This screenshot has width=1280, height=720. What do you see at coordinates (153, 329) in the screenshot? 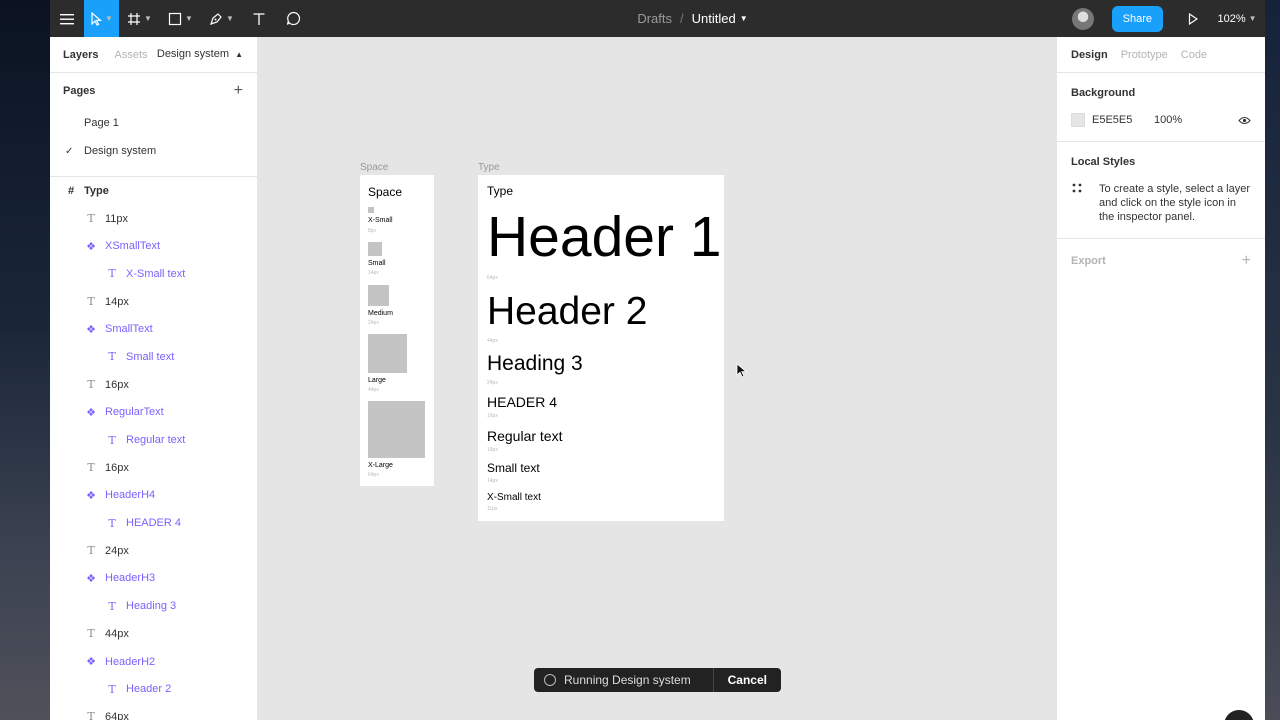
I see `layer-row: ❖ SmallText` at bounding box center [153, 329].